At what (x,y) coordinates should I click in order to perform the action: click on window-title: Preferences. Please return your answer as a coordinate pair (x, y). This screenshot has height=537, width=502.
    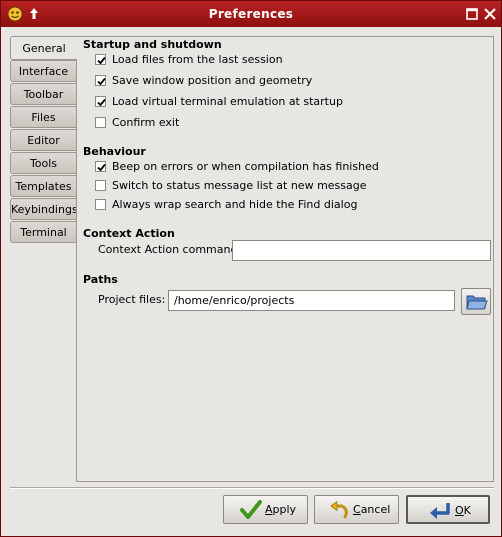
    Looking at the image, I should click on (251, 14).